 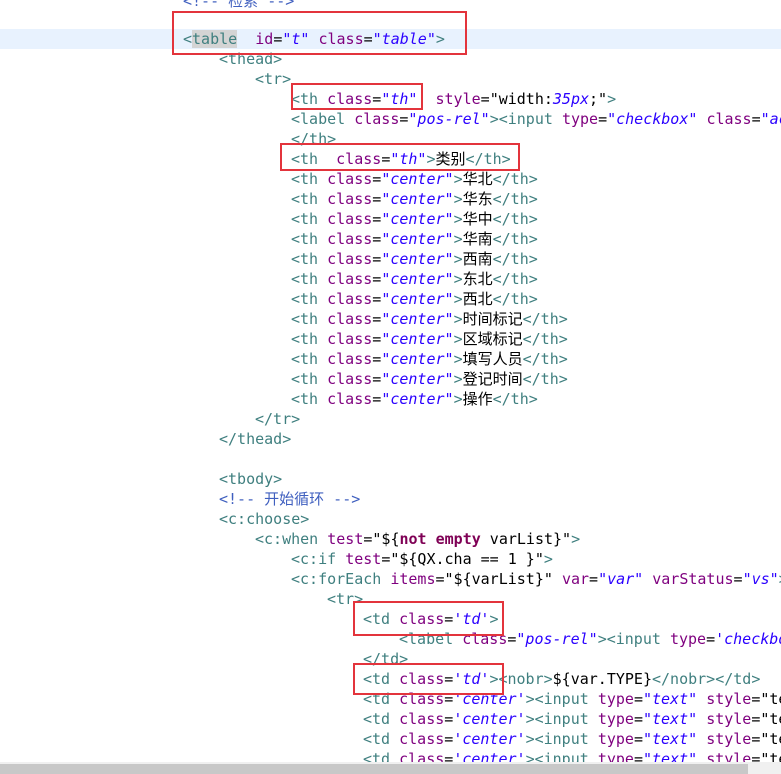 I want to click on code-token: 西南, so click(x=477, y=259).